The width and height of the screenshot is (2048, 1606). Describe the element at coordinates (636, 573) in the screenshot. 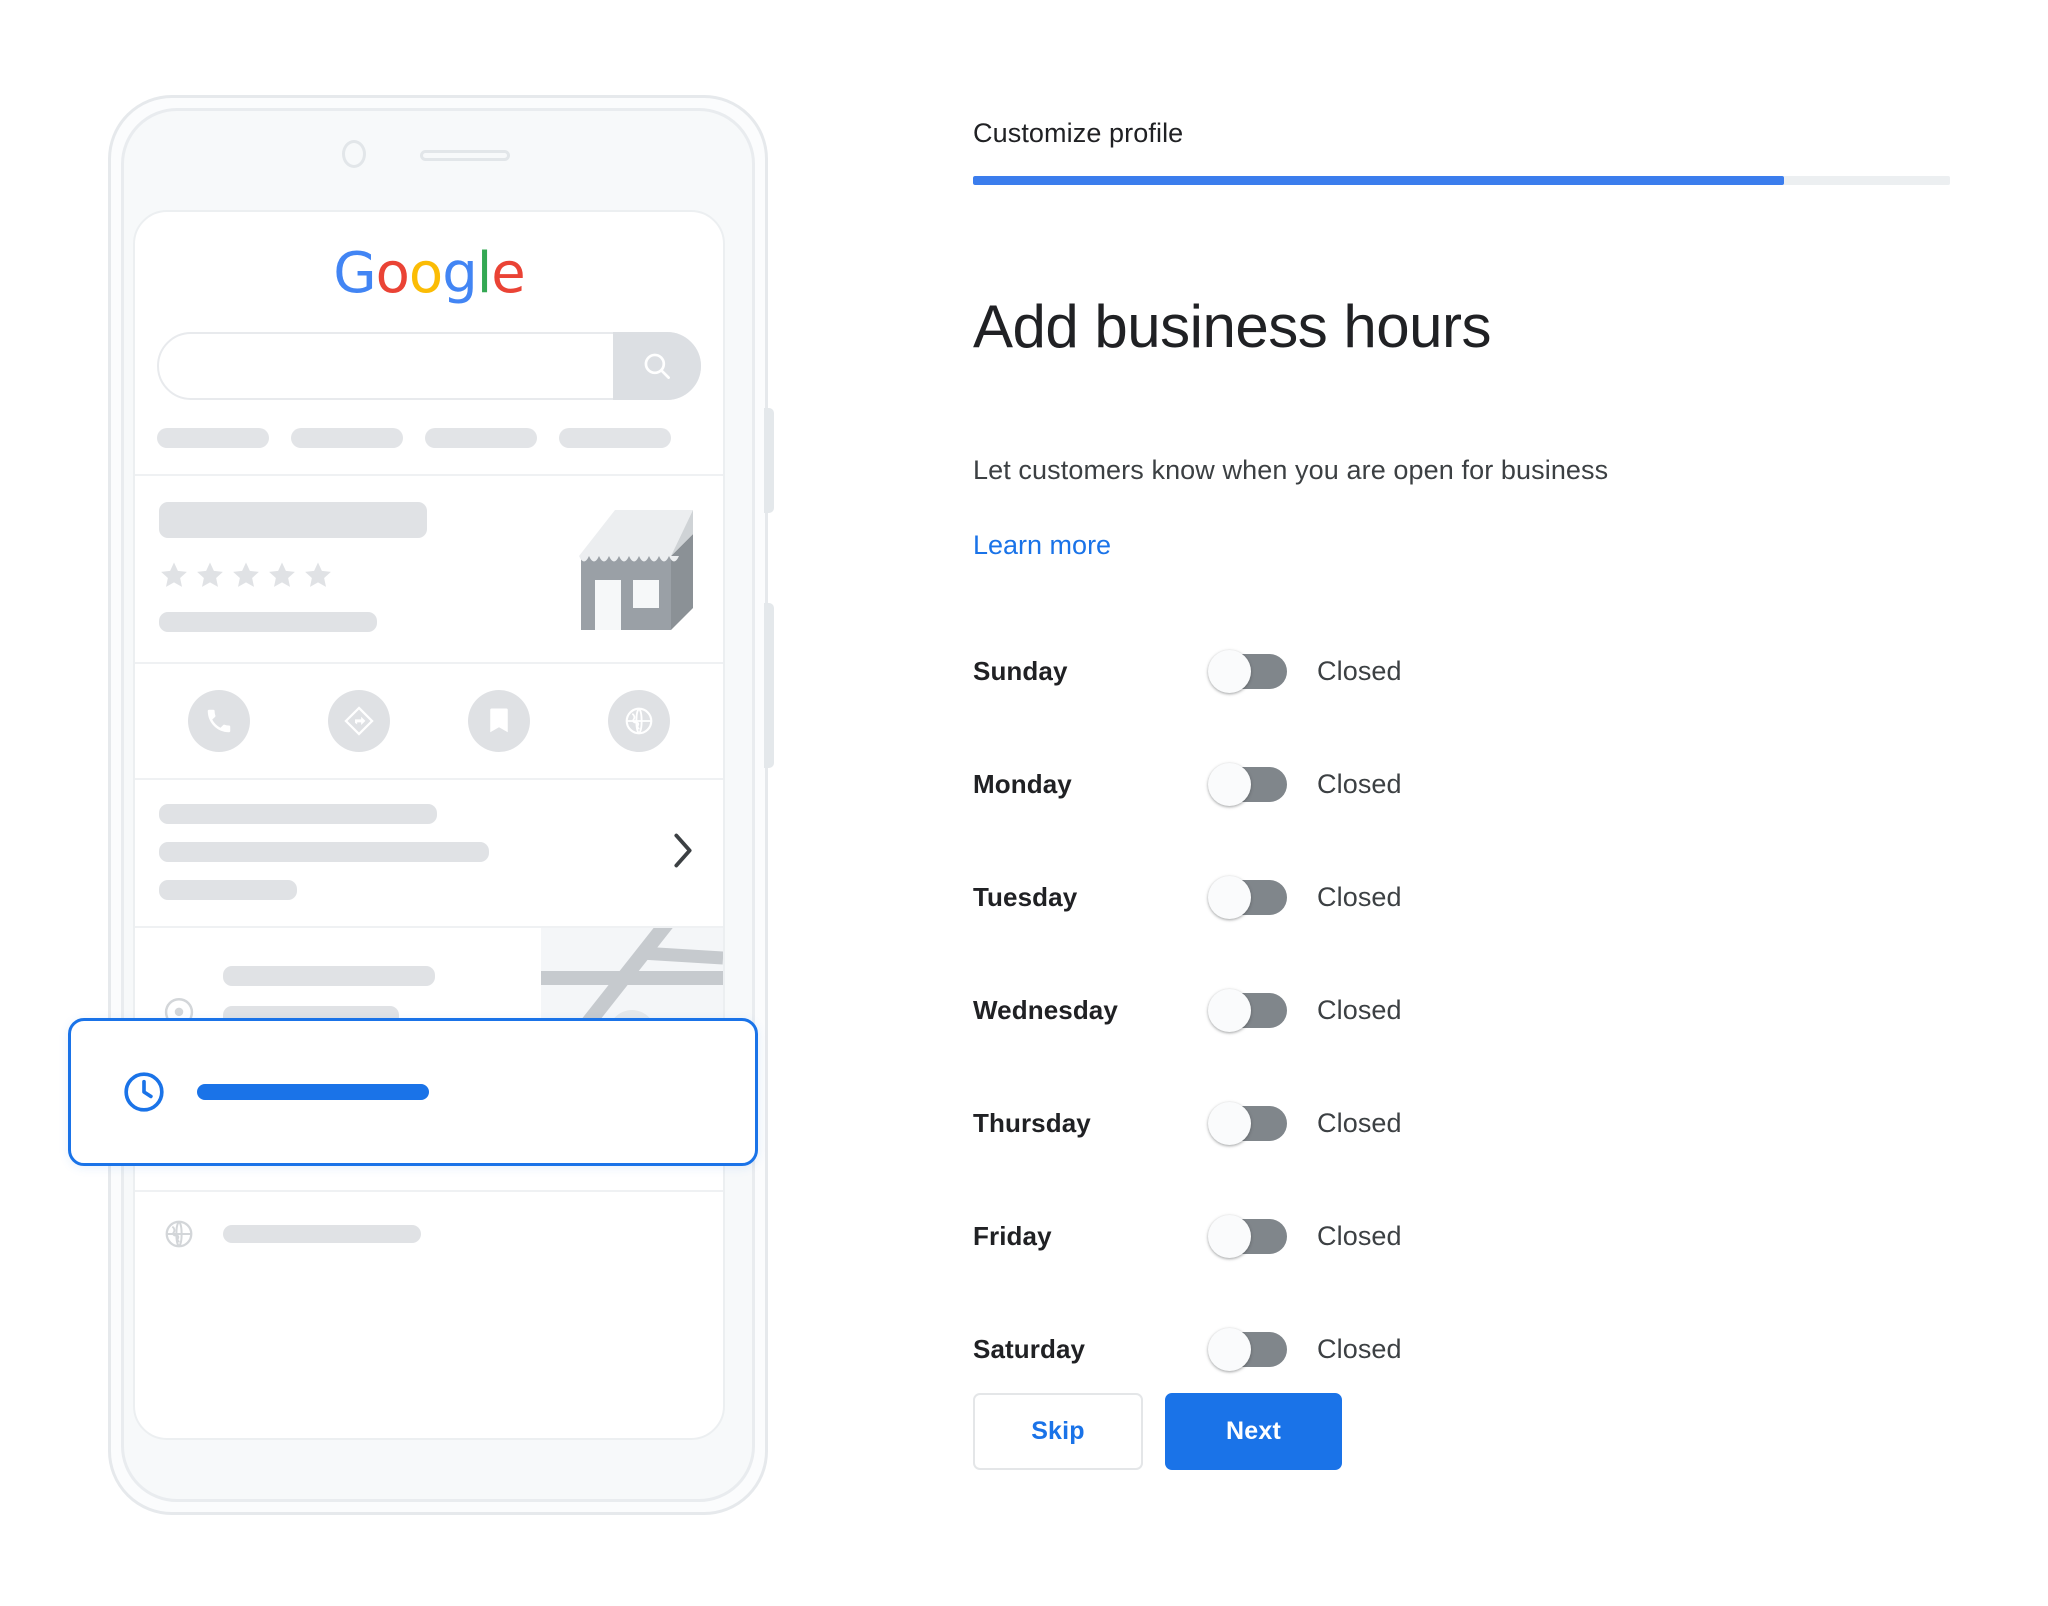

I see `storefront-icon` at that location.